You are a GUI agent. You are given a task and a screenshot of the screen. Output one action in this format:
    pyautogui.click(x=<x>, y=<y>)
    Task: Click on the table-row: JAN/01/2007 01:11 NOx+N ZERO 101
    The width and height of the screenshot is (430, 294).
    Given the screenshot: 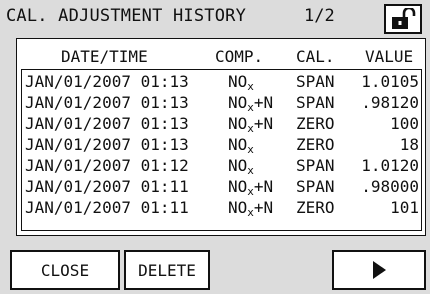 What is the action you would take?
    pyautogui.click(x=221, y=208)
    